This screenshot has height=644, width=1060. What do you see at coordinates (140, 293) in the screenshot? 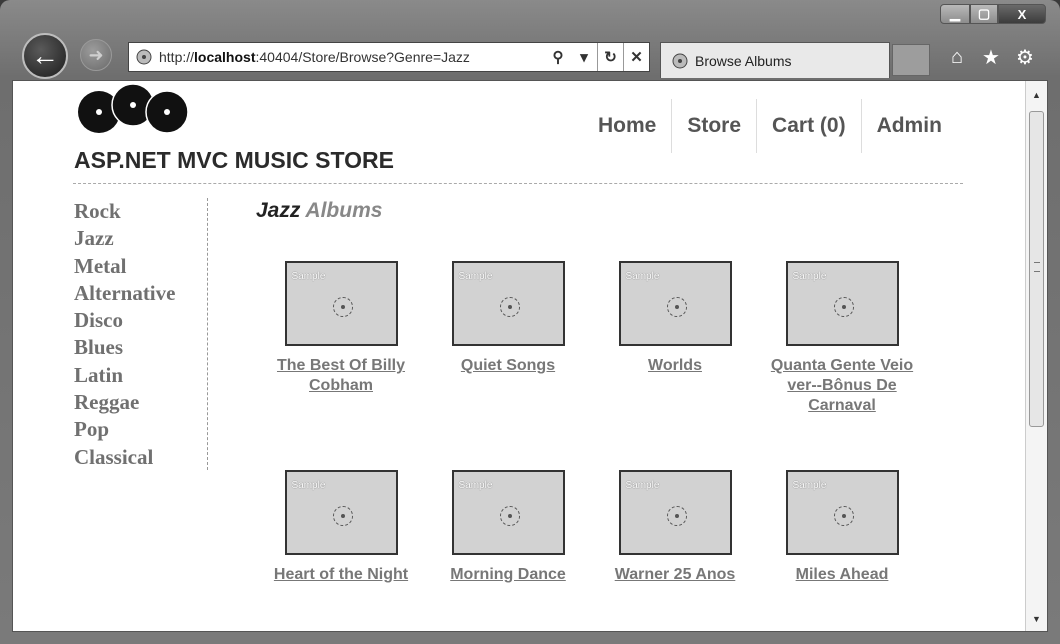
I see `genre-alternative: Alternative` at bounding box center [140, 293].